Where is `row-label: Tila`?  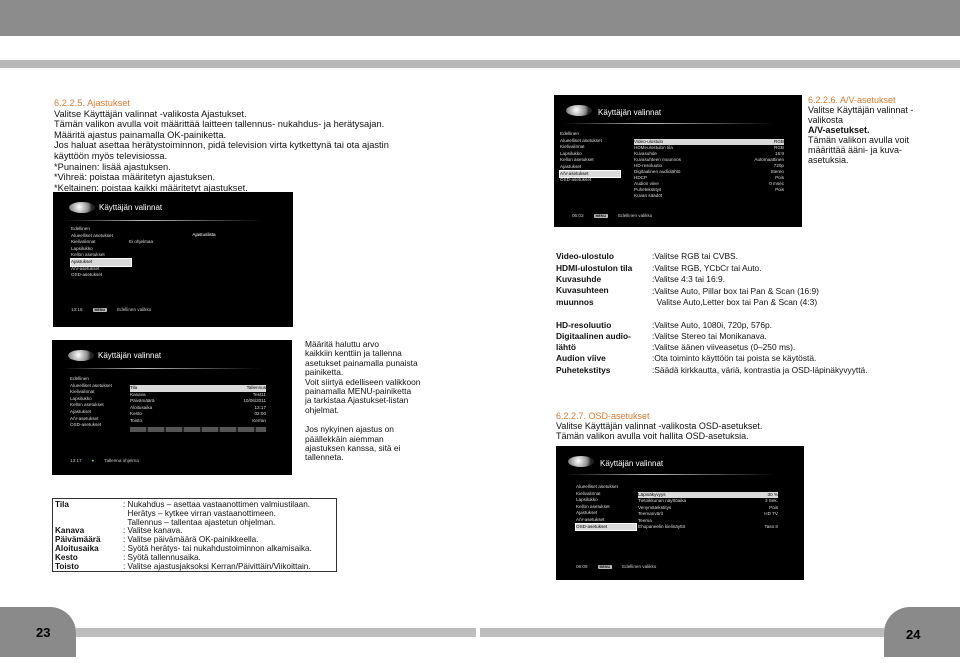
row-label: Tila is located at coordinates (62, 504).